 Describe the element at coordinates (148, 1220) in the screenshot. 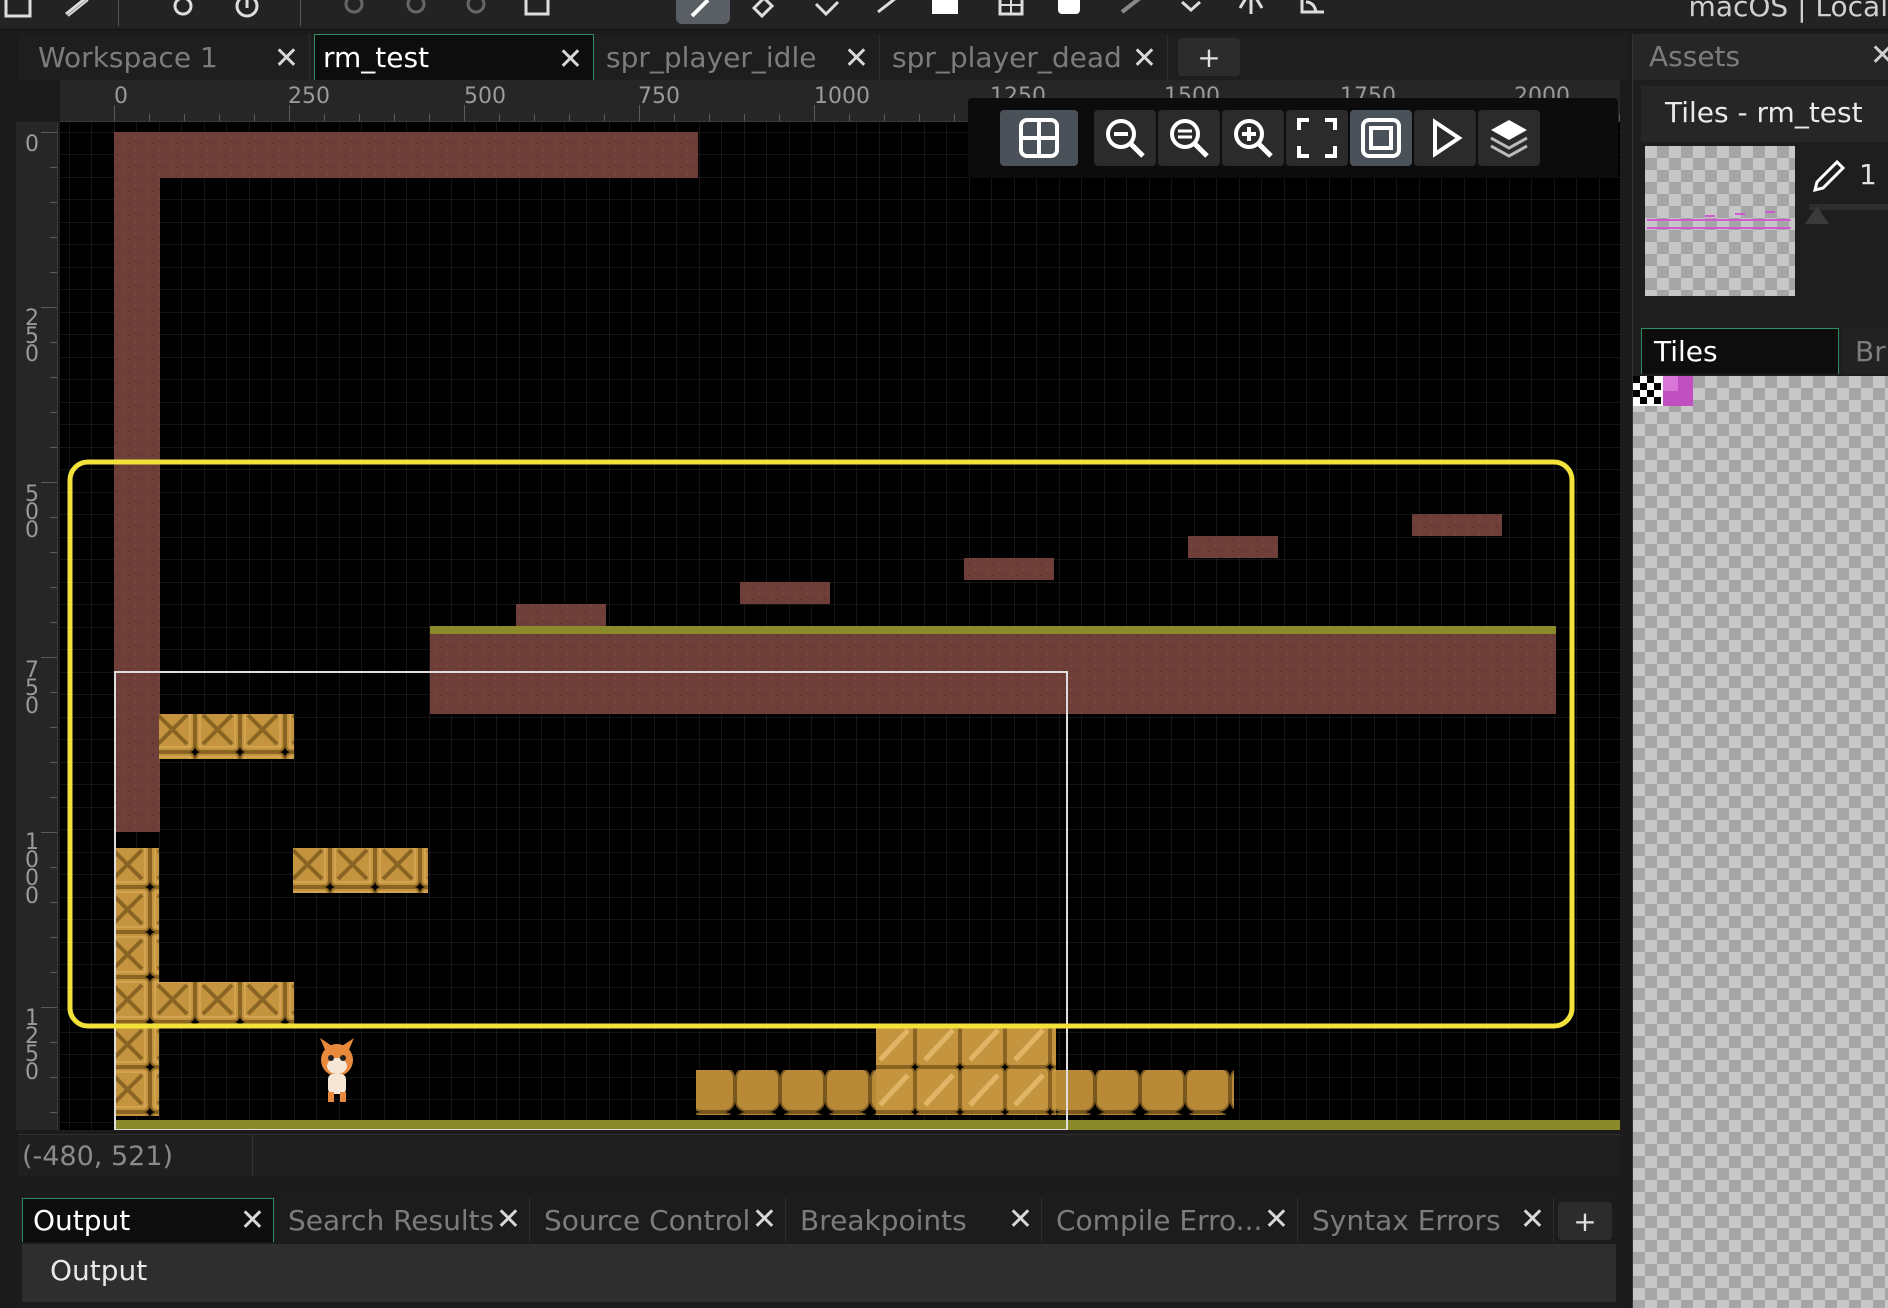

I see `tab-output: Output ✕` at that location.